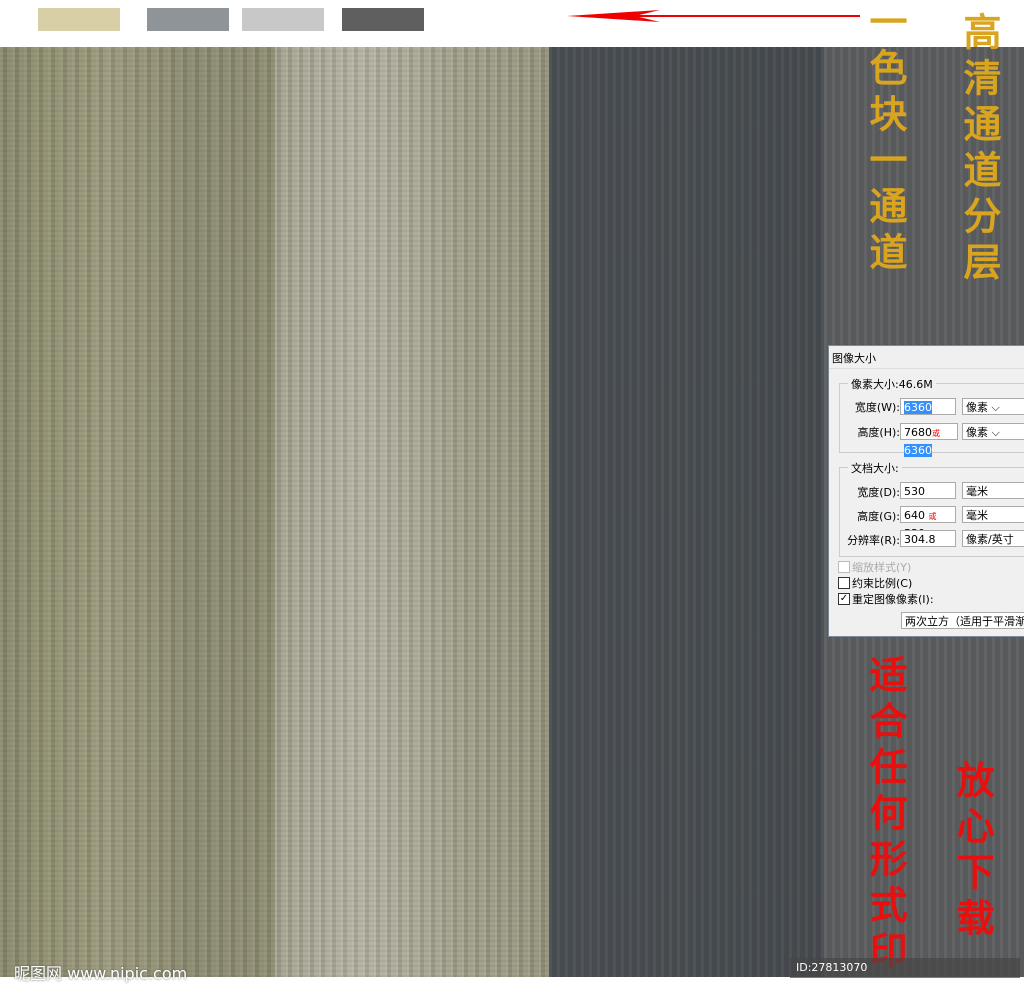 The width and height of the screenshot is (1024, 998). I want to click on height-unit-select: 像素 ⌵, so click(993, 431).